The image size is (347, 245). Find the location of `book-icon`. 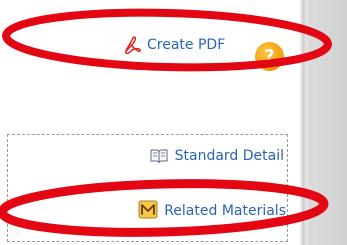

book-icon is located at coordinates (159, 156).